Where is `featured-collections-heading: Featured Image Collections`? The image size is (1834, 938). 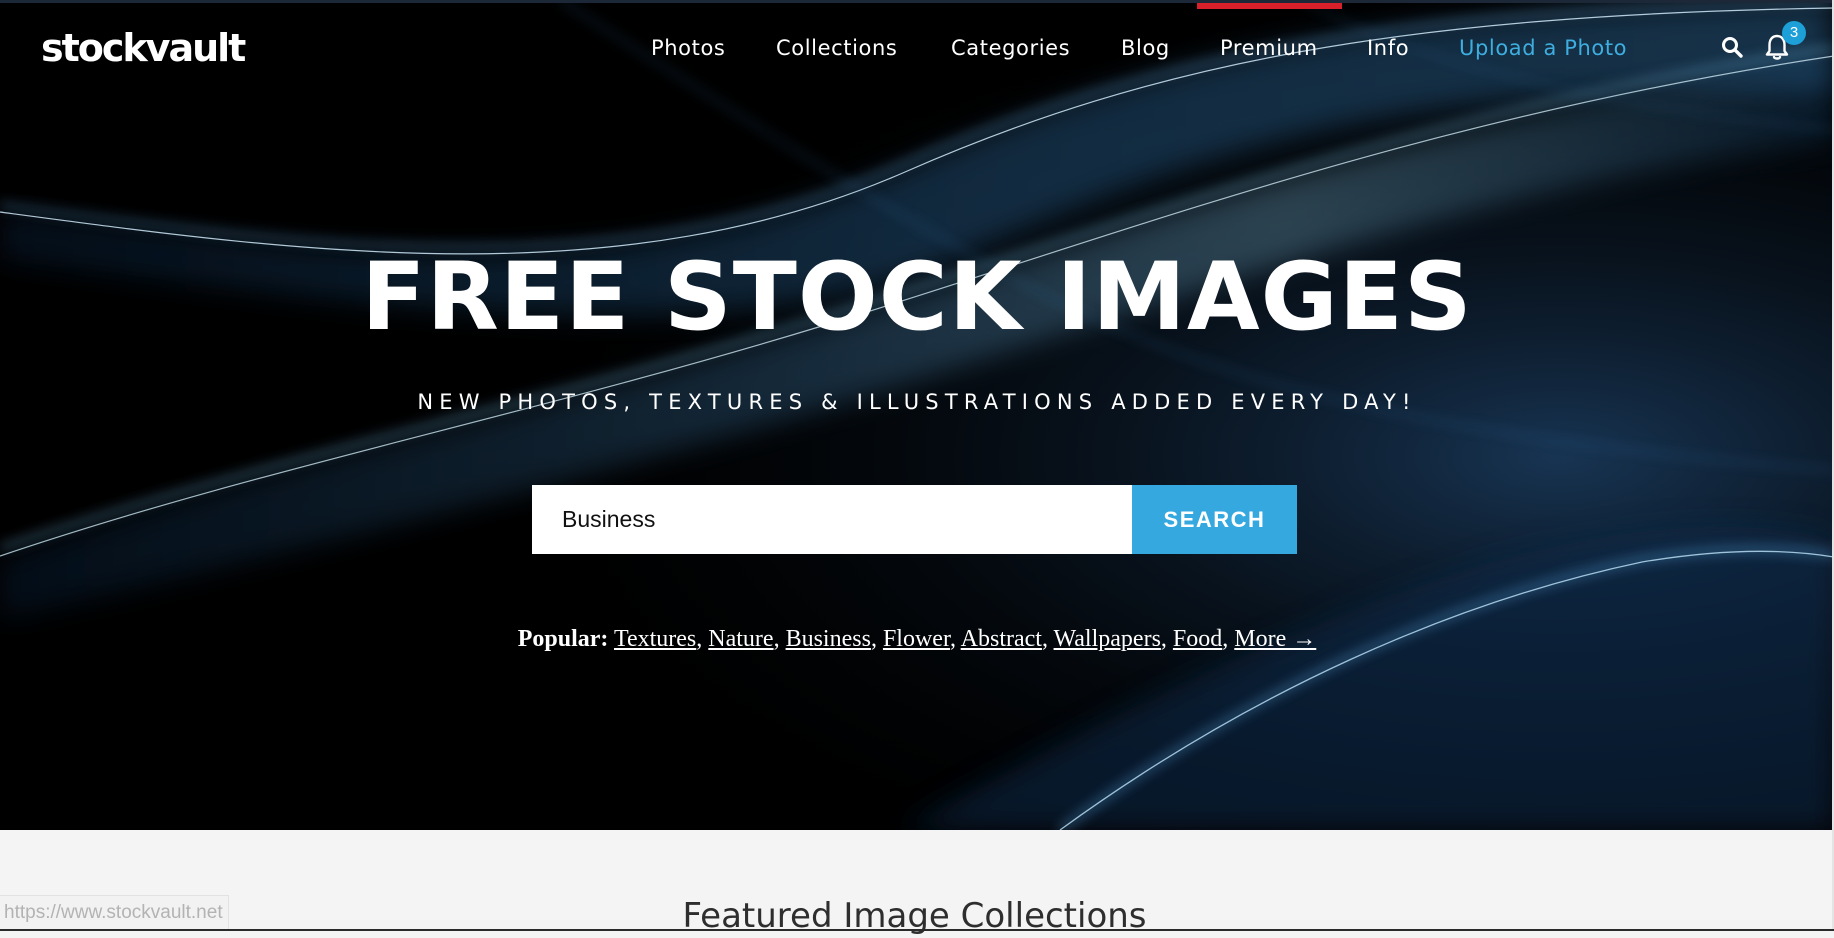
featured-collections-heading: Featured Image Collections is located at coordinates (914, 916).